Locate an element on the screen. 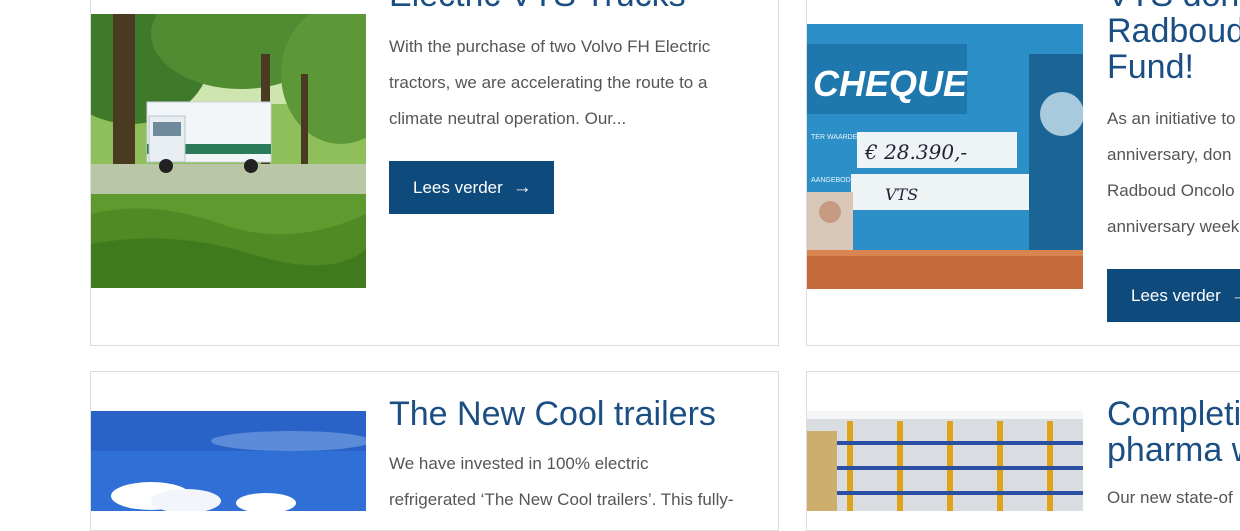 The image size is (1240, 531). cheque-amount: € 28.390,- is located at coordinates (915, 152).